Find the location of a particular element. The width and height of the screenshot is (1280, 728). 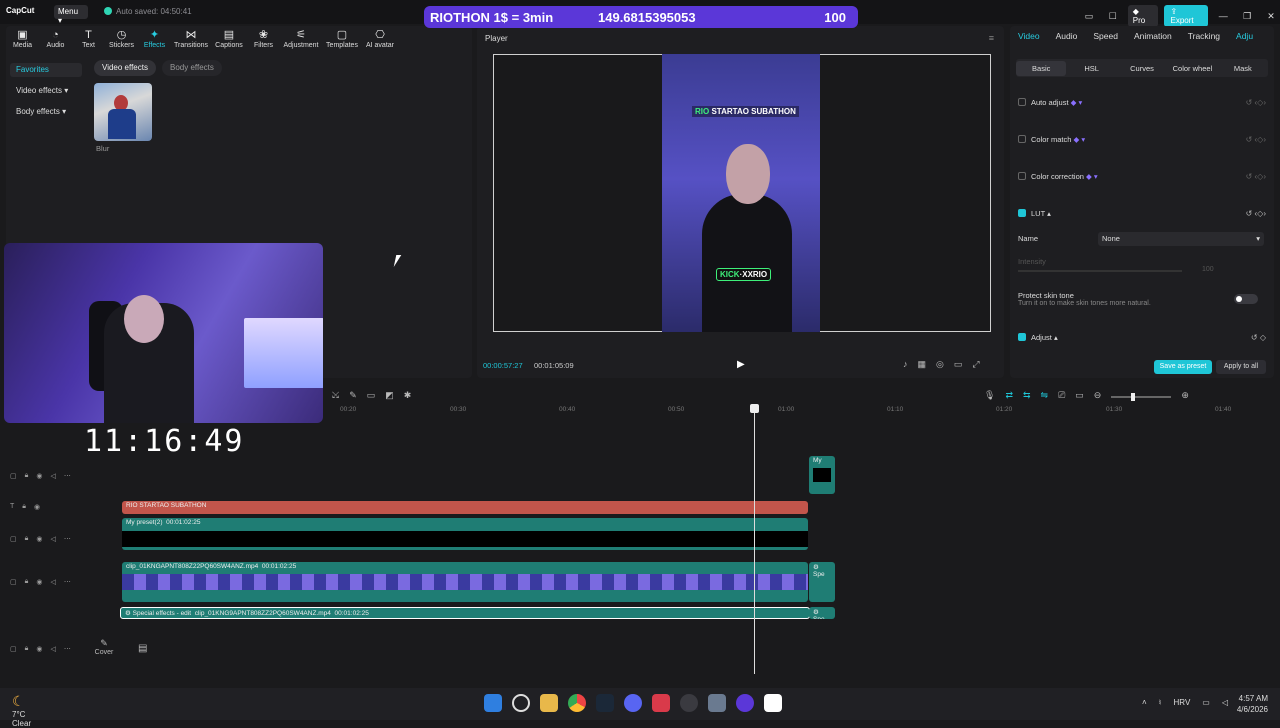

steam-icon is located at coordinates (605, 703).